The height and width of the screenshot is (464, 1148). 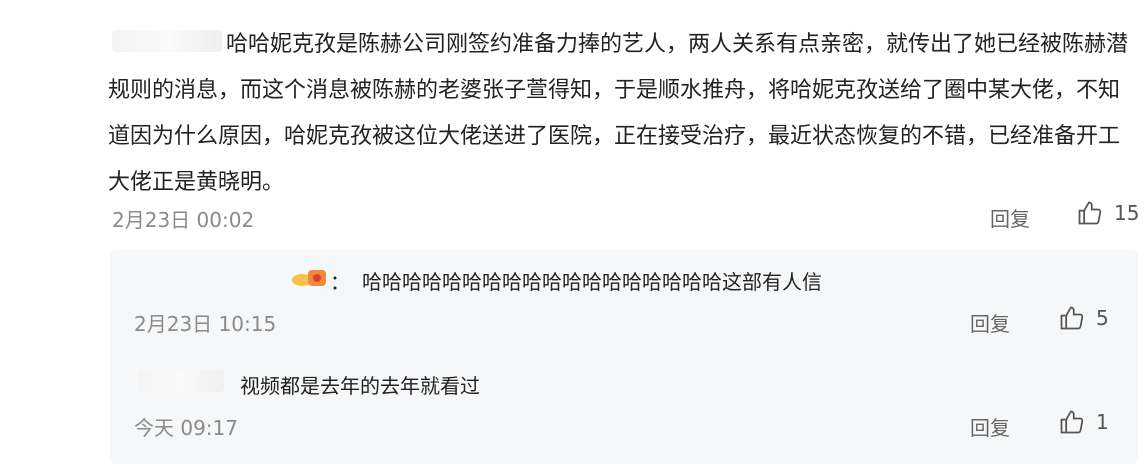 I want to click on like-button: 5, so click(x=1083, y=318).